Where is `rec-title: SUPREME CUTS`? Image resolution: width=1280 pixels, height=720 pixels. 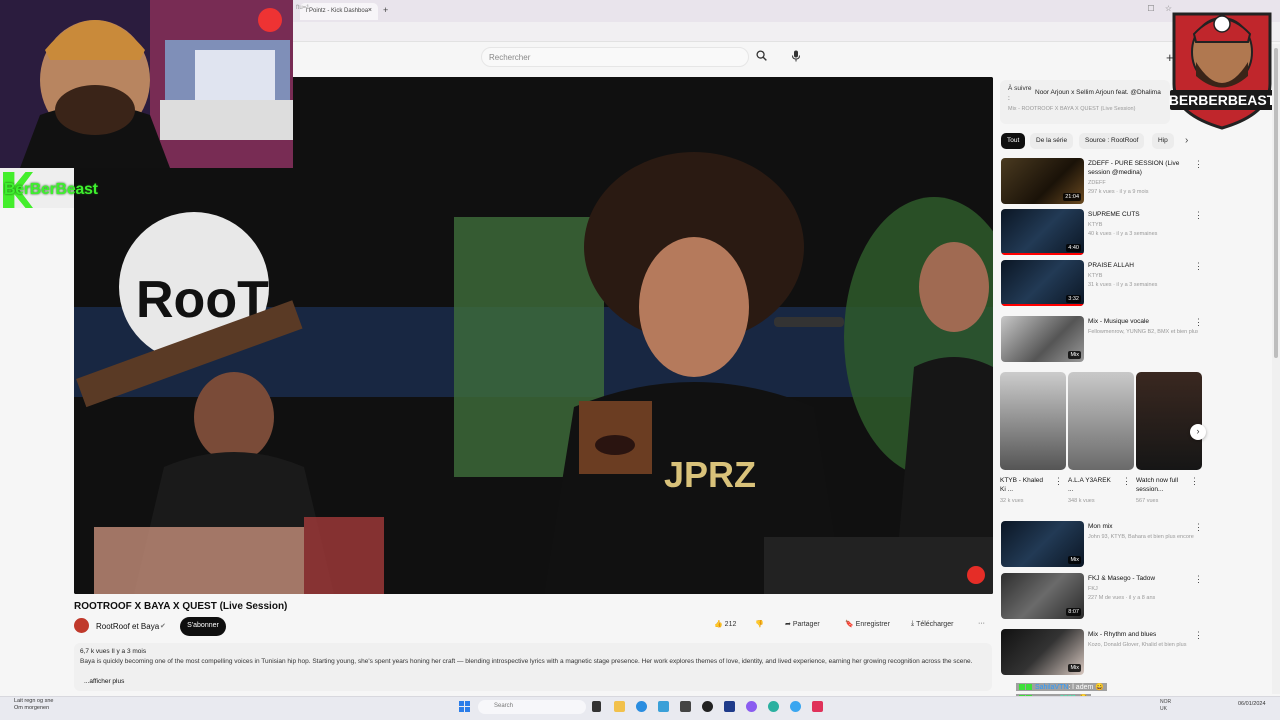
rec-title: SUPREME CUTS is located at coordinates (1139, 214).